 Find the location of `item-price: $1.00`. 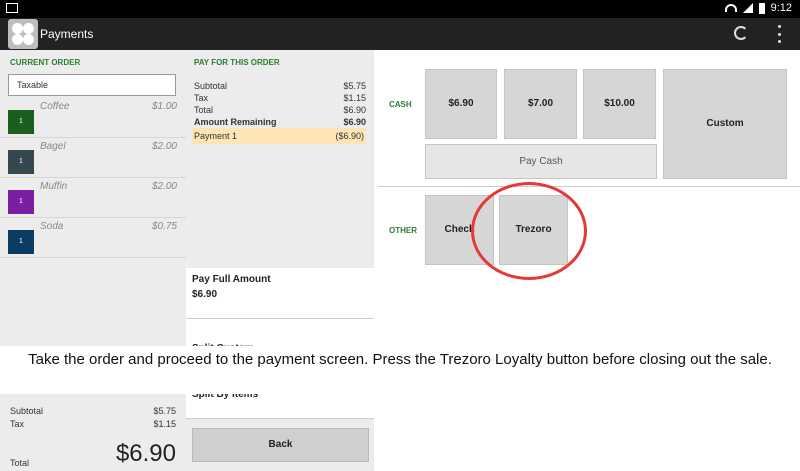

item-price: $1.00 is located at coordinates (164, 106).